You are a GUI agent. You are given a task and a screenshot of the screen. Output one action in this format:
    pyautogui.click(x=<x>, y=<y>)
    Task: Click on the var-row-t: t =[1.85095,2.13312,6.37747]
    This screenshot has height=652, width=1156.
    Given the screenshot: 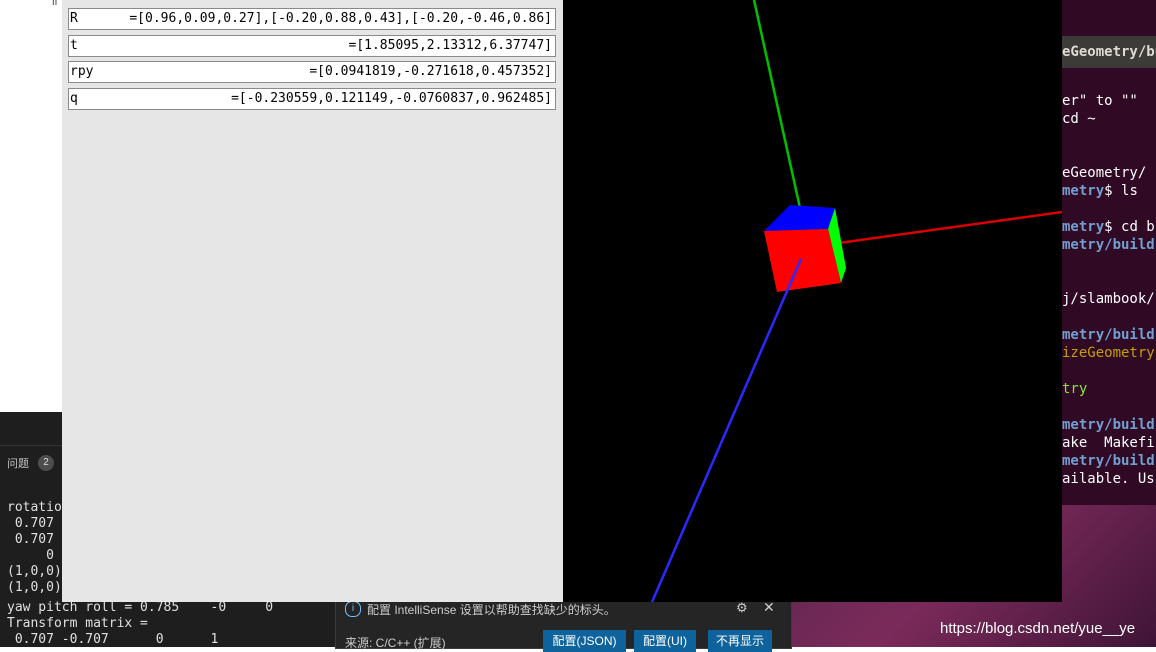 What is the action you would take?
    pyautogui.click(x=312, y=46)
    